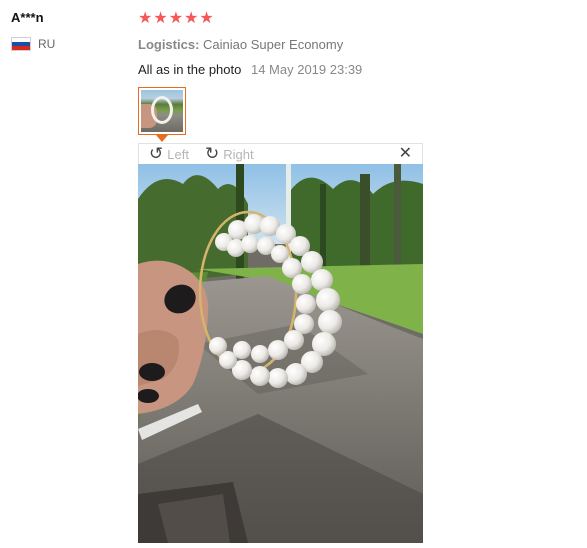 The width and height of the screenshot is (587, 548). I want to click on rotate-right-label: Right, so click(238, 154).